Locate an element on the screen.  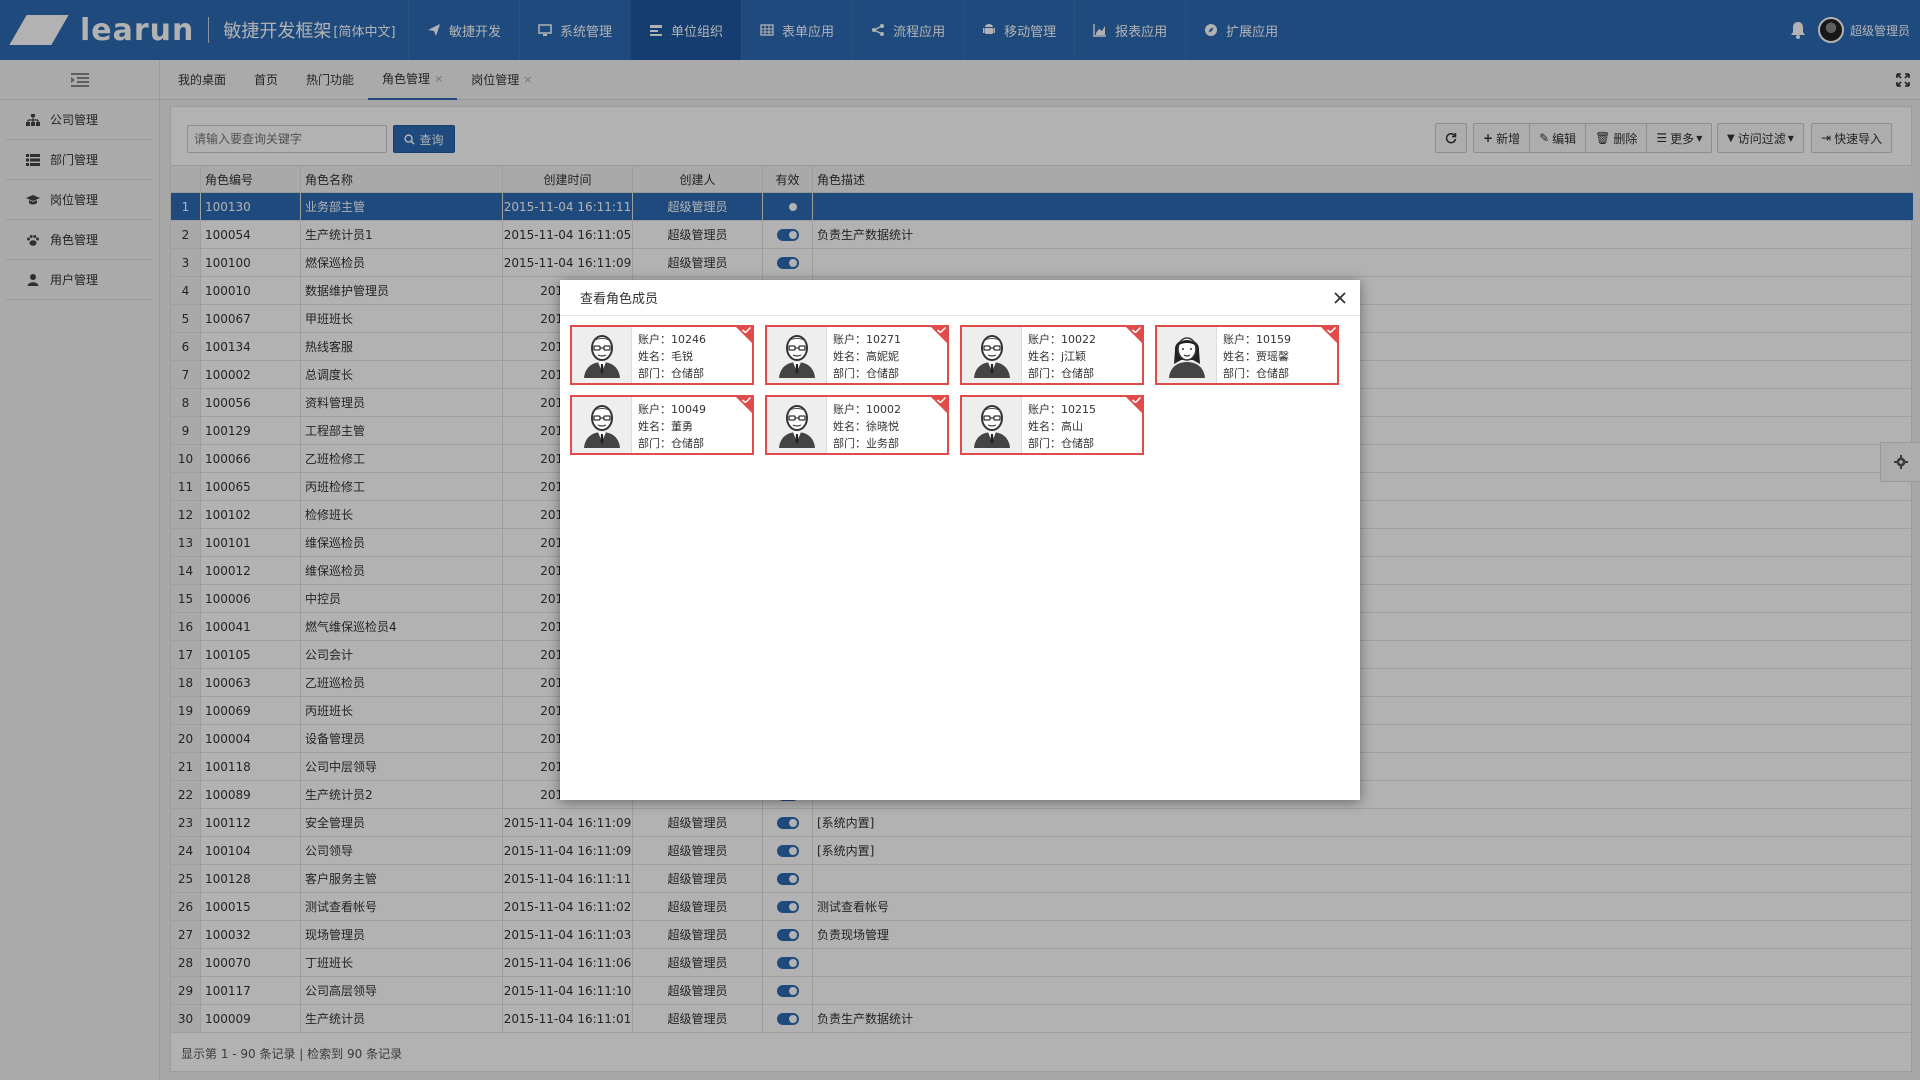
member-card: 账户：10271 姓名：高妮妮 部门：仓储部 is located at coordinates (857, 355).